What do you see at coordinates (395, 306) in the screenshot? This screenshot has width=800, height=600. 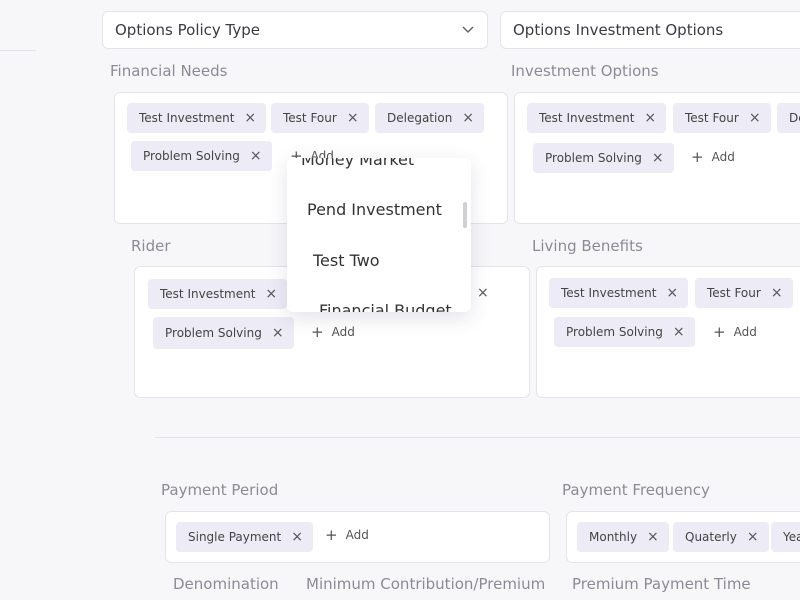 I see `dropdown-option: Financial Budget` at bounding box center [395, 306].